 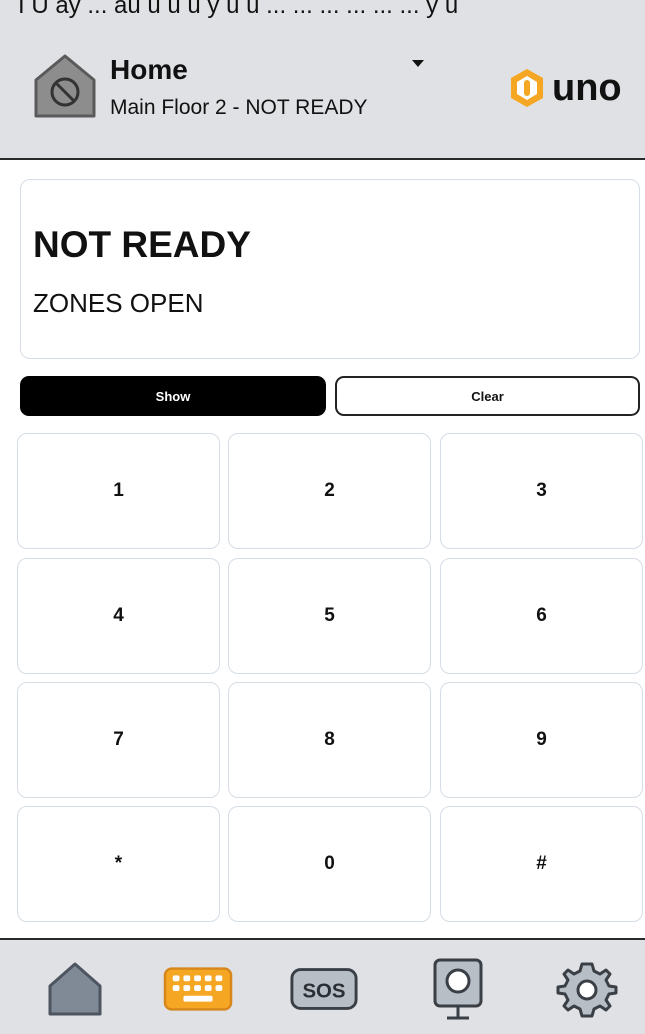 I want to click on site-dropdown-icon, so click(x=418, y=63).